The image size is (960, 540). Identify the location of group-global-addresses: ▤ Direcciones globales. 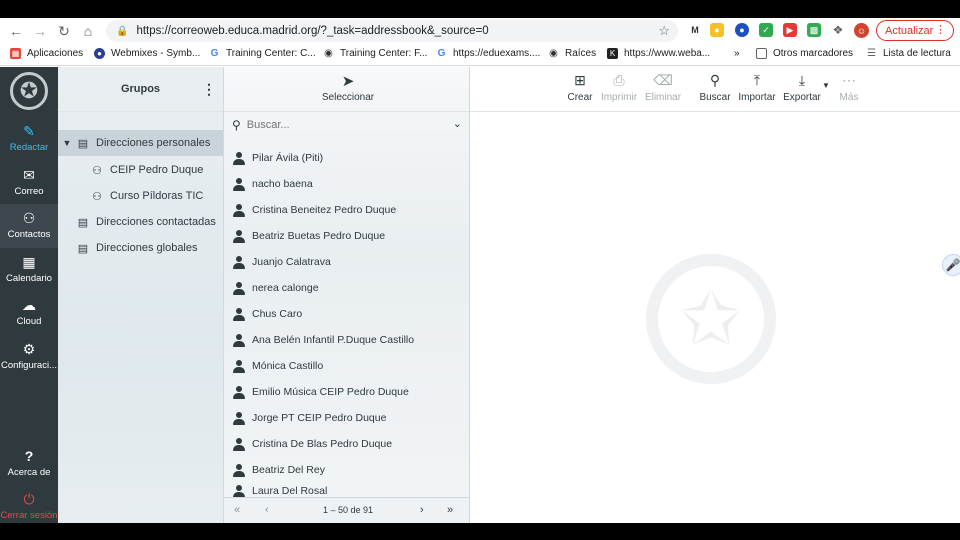
(140, 248).